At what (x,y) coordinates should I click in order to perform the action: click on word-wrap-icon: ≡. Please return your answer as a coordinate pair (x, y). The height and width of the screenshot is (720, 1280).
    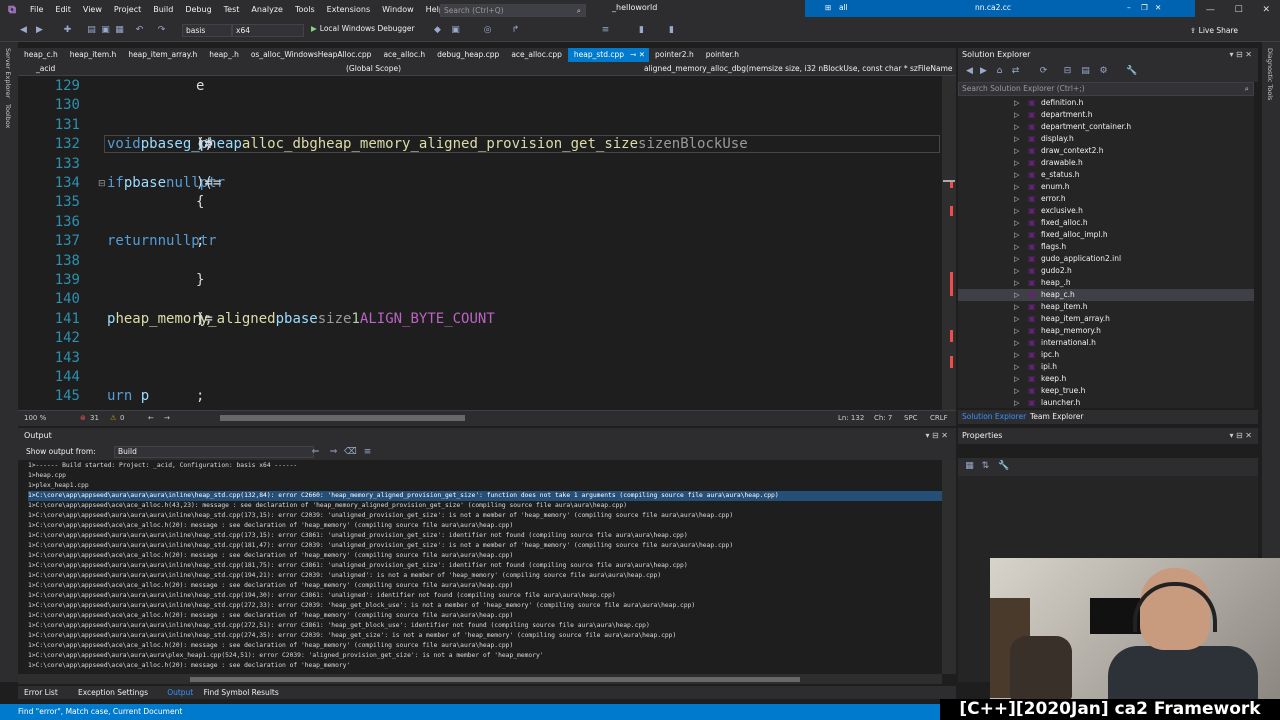
    Looking at the image, I should click on (367, 452).